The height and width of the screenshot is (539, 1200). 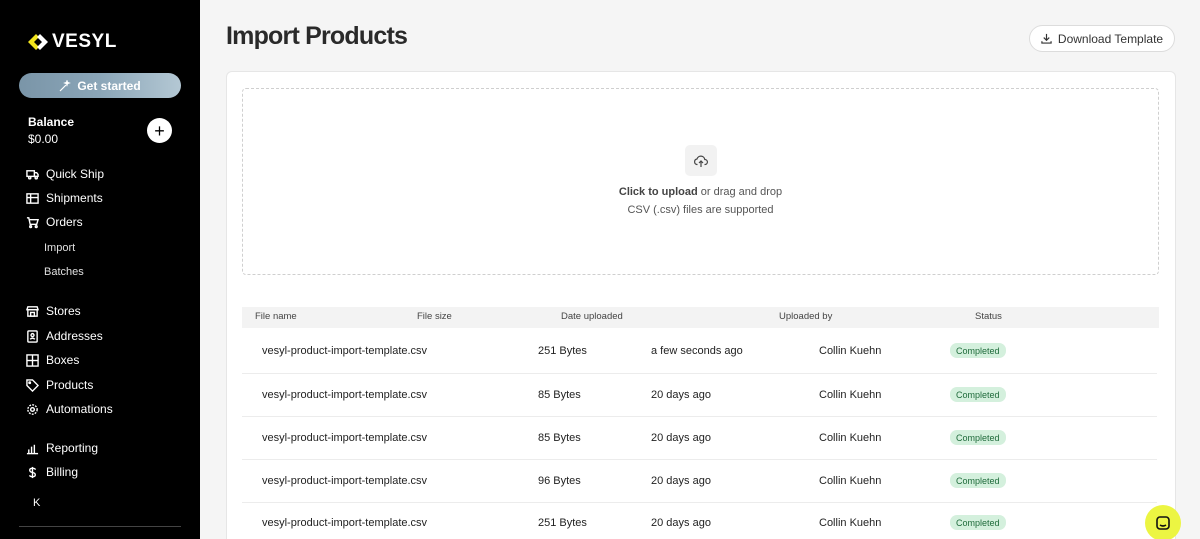 I want to click on cloud-upload-icon, so click(x=701, y=161).